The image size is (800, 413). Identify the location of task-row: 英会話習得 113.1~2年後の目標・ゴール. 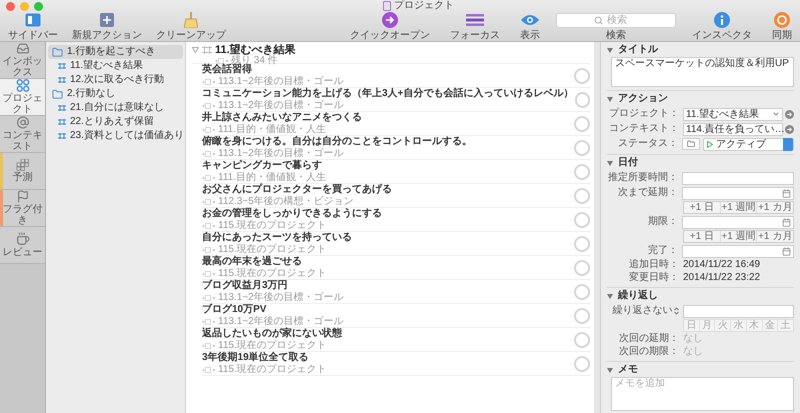
(396, 76).